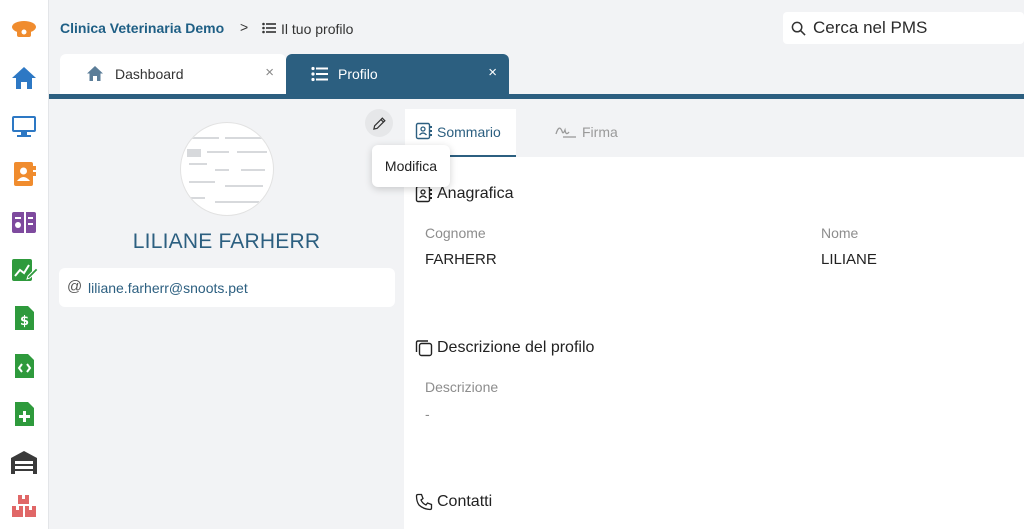  Describe the element at coordinates (24, 174) in the screenshot. I see `contact-book-icon` at that location.